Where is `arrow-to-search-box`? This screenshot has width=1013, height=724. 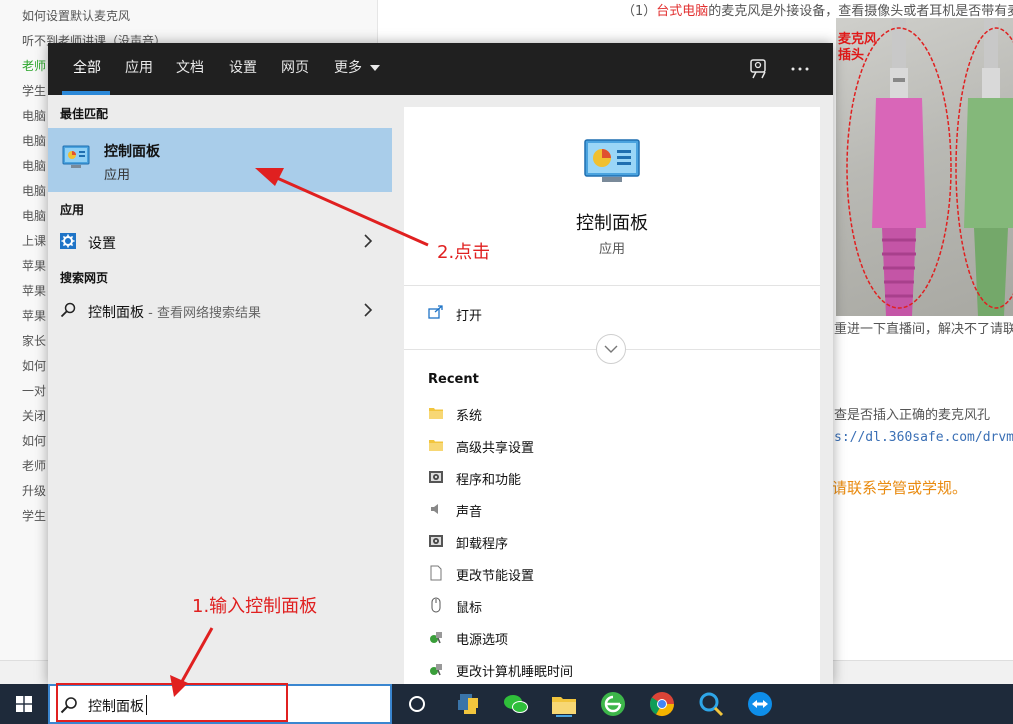
arrow-to-search-box is located at coordinates (192, 662).